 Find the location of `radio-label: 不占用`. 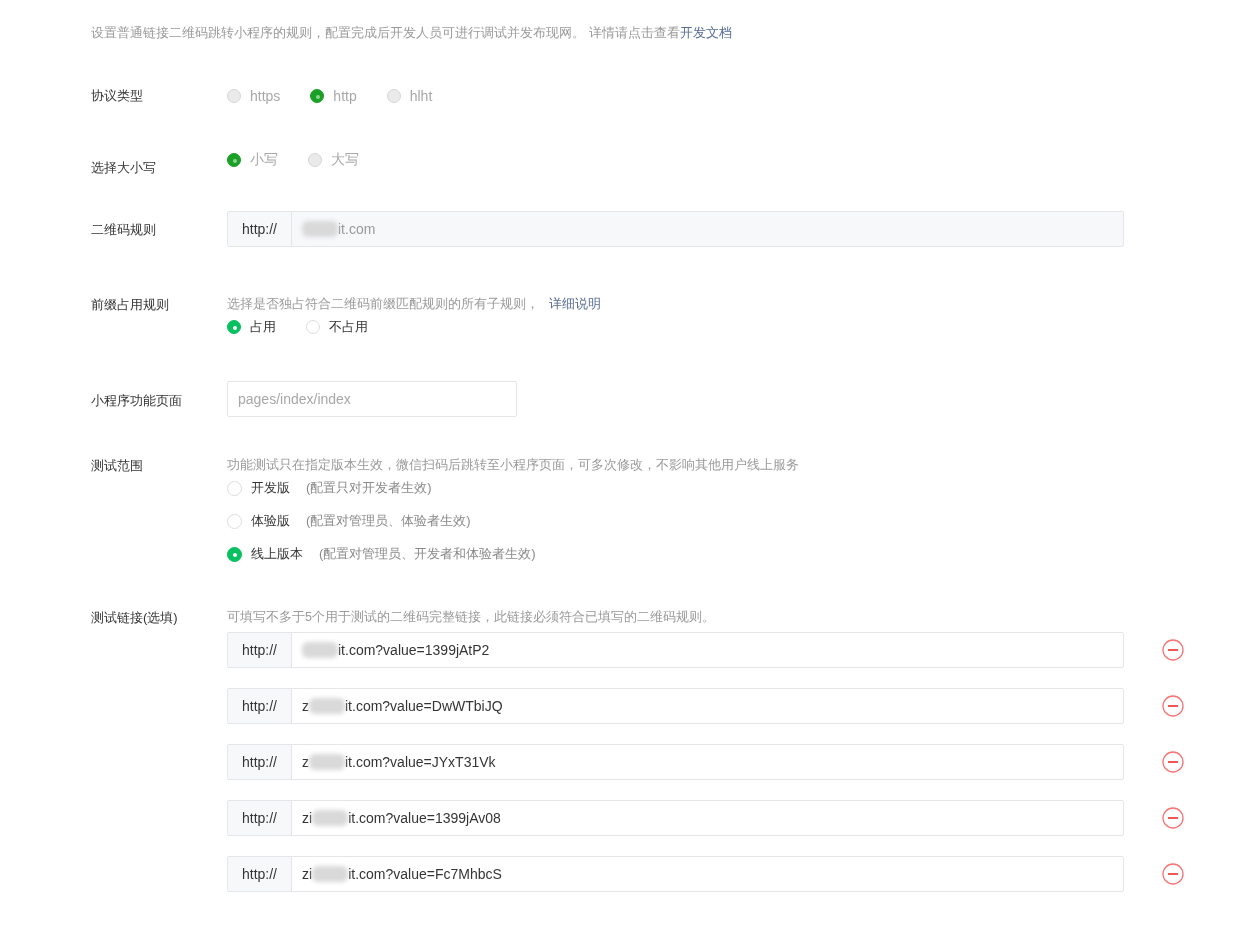

radio-label: 不占用 is located at coordinates (348, 327).